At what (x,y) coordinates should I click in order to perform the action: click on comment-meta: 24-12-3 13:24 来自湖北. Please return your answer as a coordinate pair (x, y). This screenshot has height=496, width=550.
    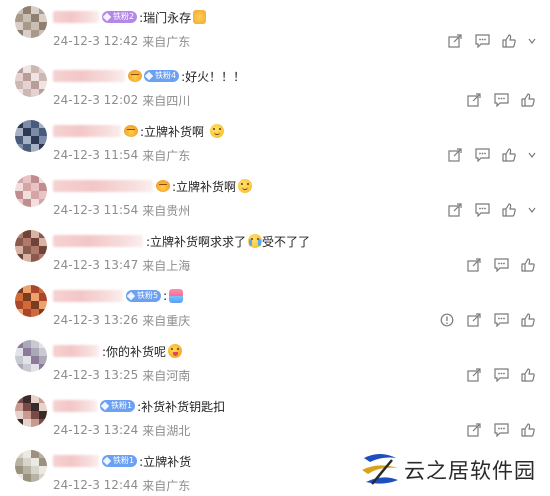
    Looking at the image, I should click on (121, 430).